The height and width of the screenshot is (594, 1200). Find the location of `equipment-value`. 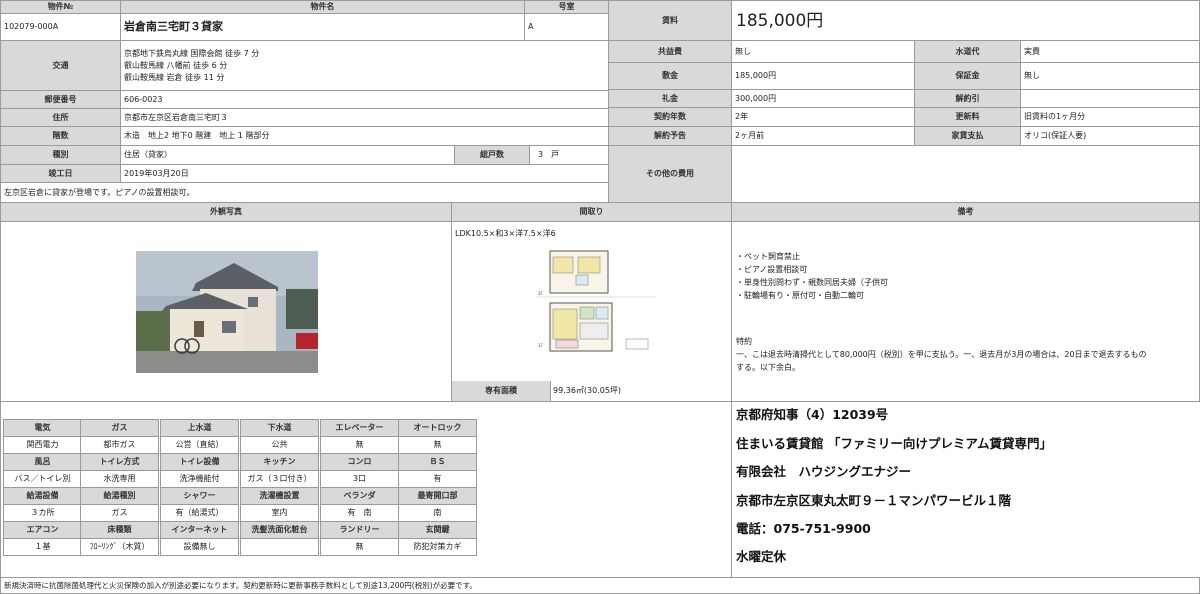

equipment-value is located at coordinates (279, 547).